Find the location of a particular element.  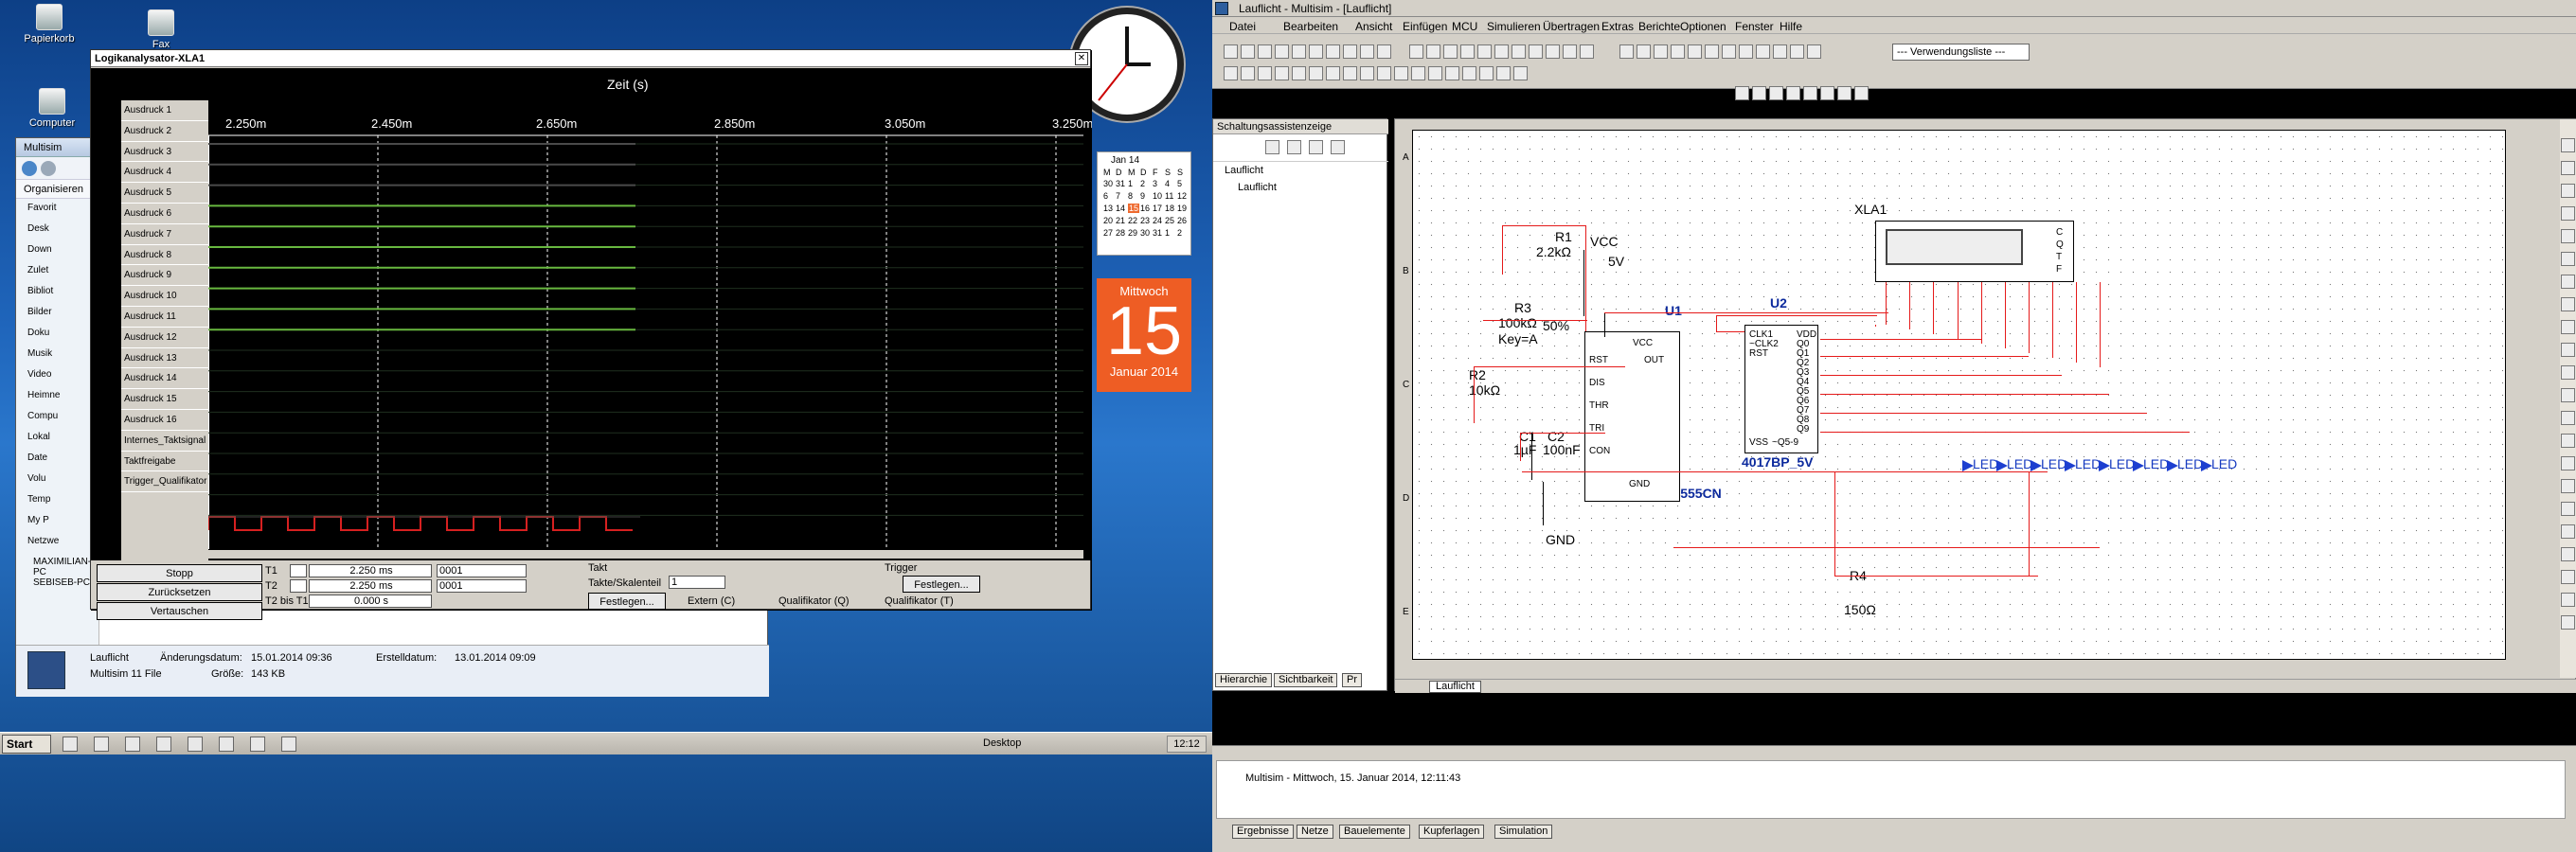

save-icon is located at coordinates (1316, 147).